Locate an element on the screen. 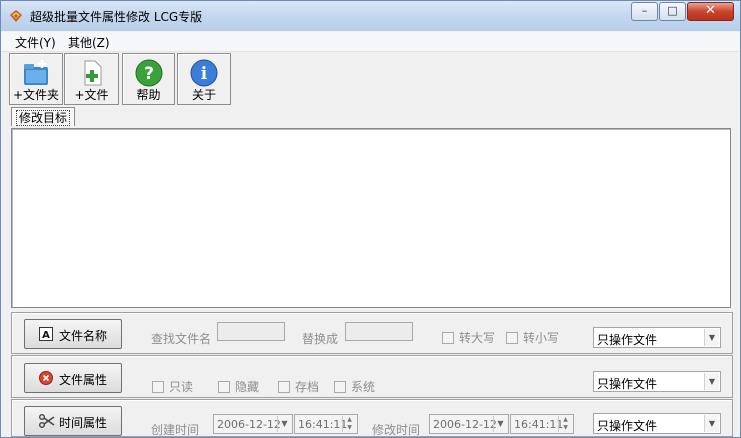  caption-buttons: – □ ✕ is located at coordinates (682, 11).